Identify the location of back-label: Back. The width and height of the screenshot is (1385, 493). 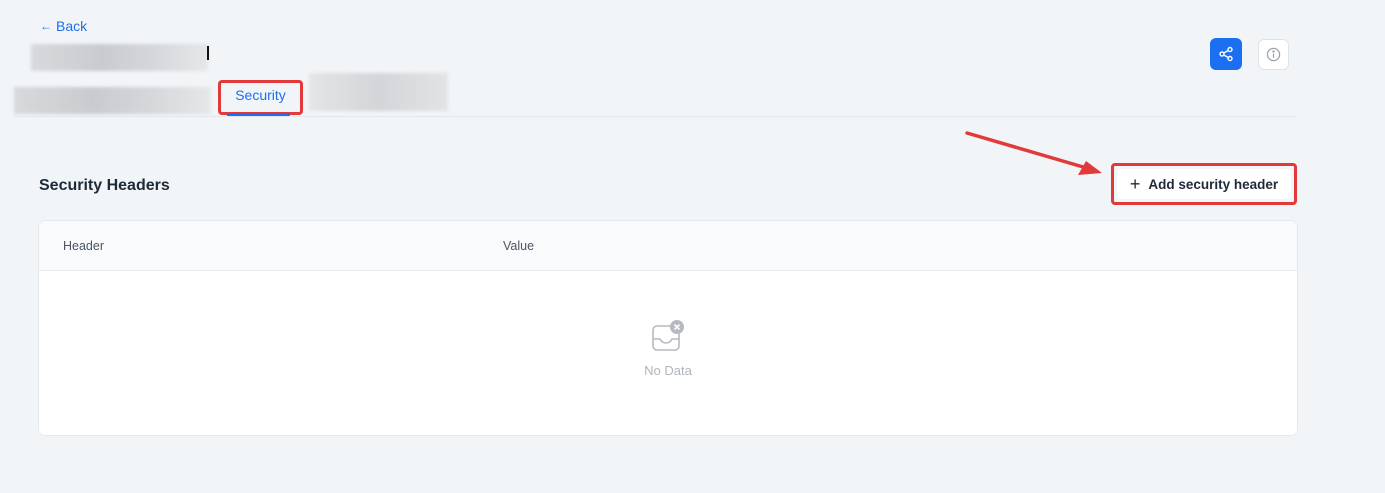
(72, 26).